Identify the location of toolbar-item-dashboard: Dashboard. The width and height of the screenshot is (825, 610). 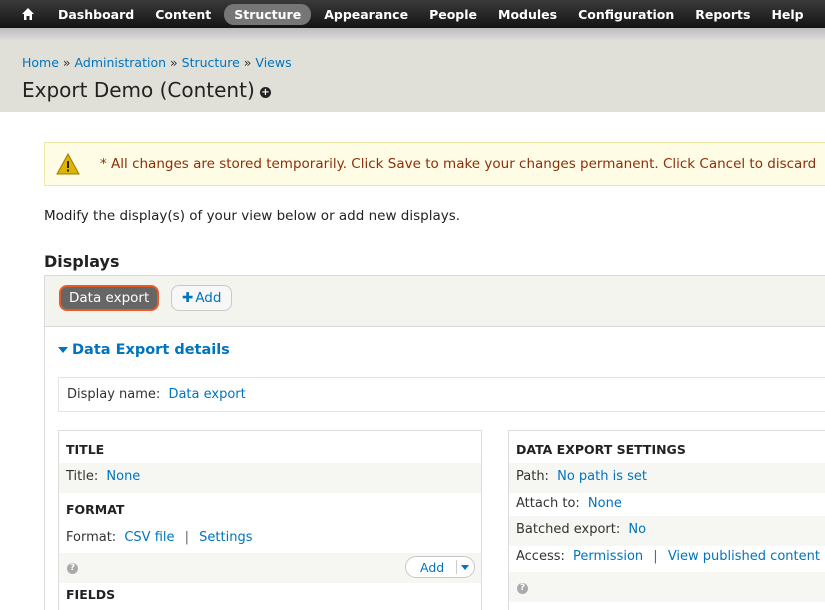
(96, 14).